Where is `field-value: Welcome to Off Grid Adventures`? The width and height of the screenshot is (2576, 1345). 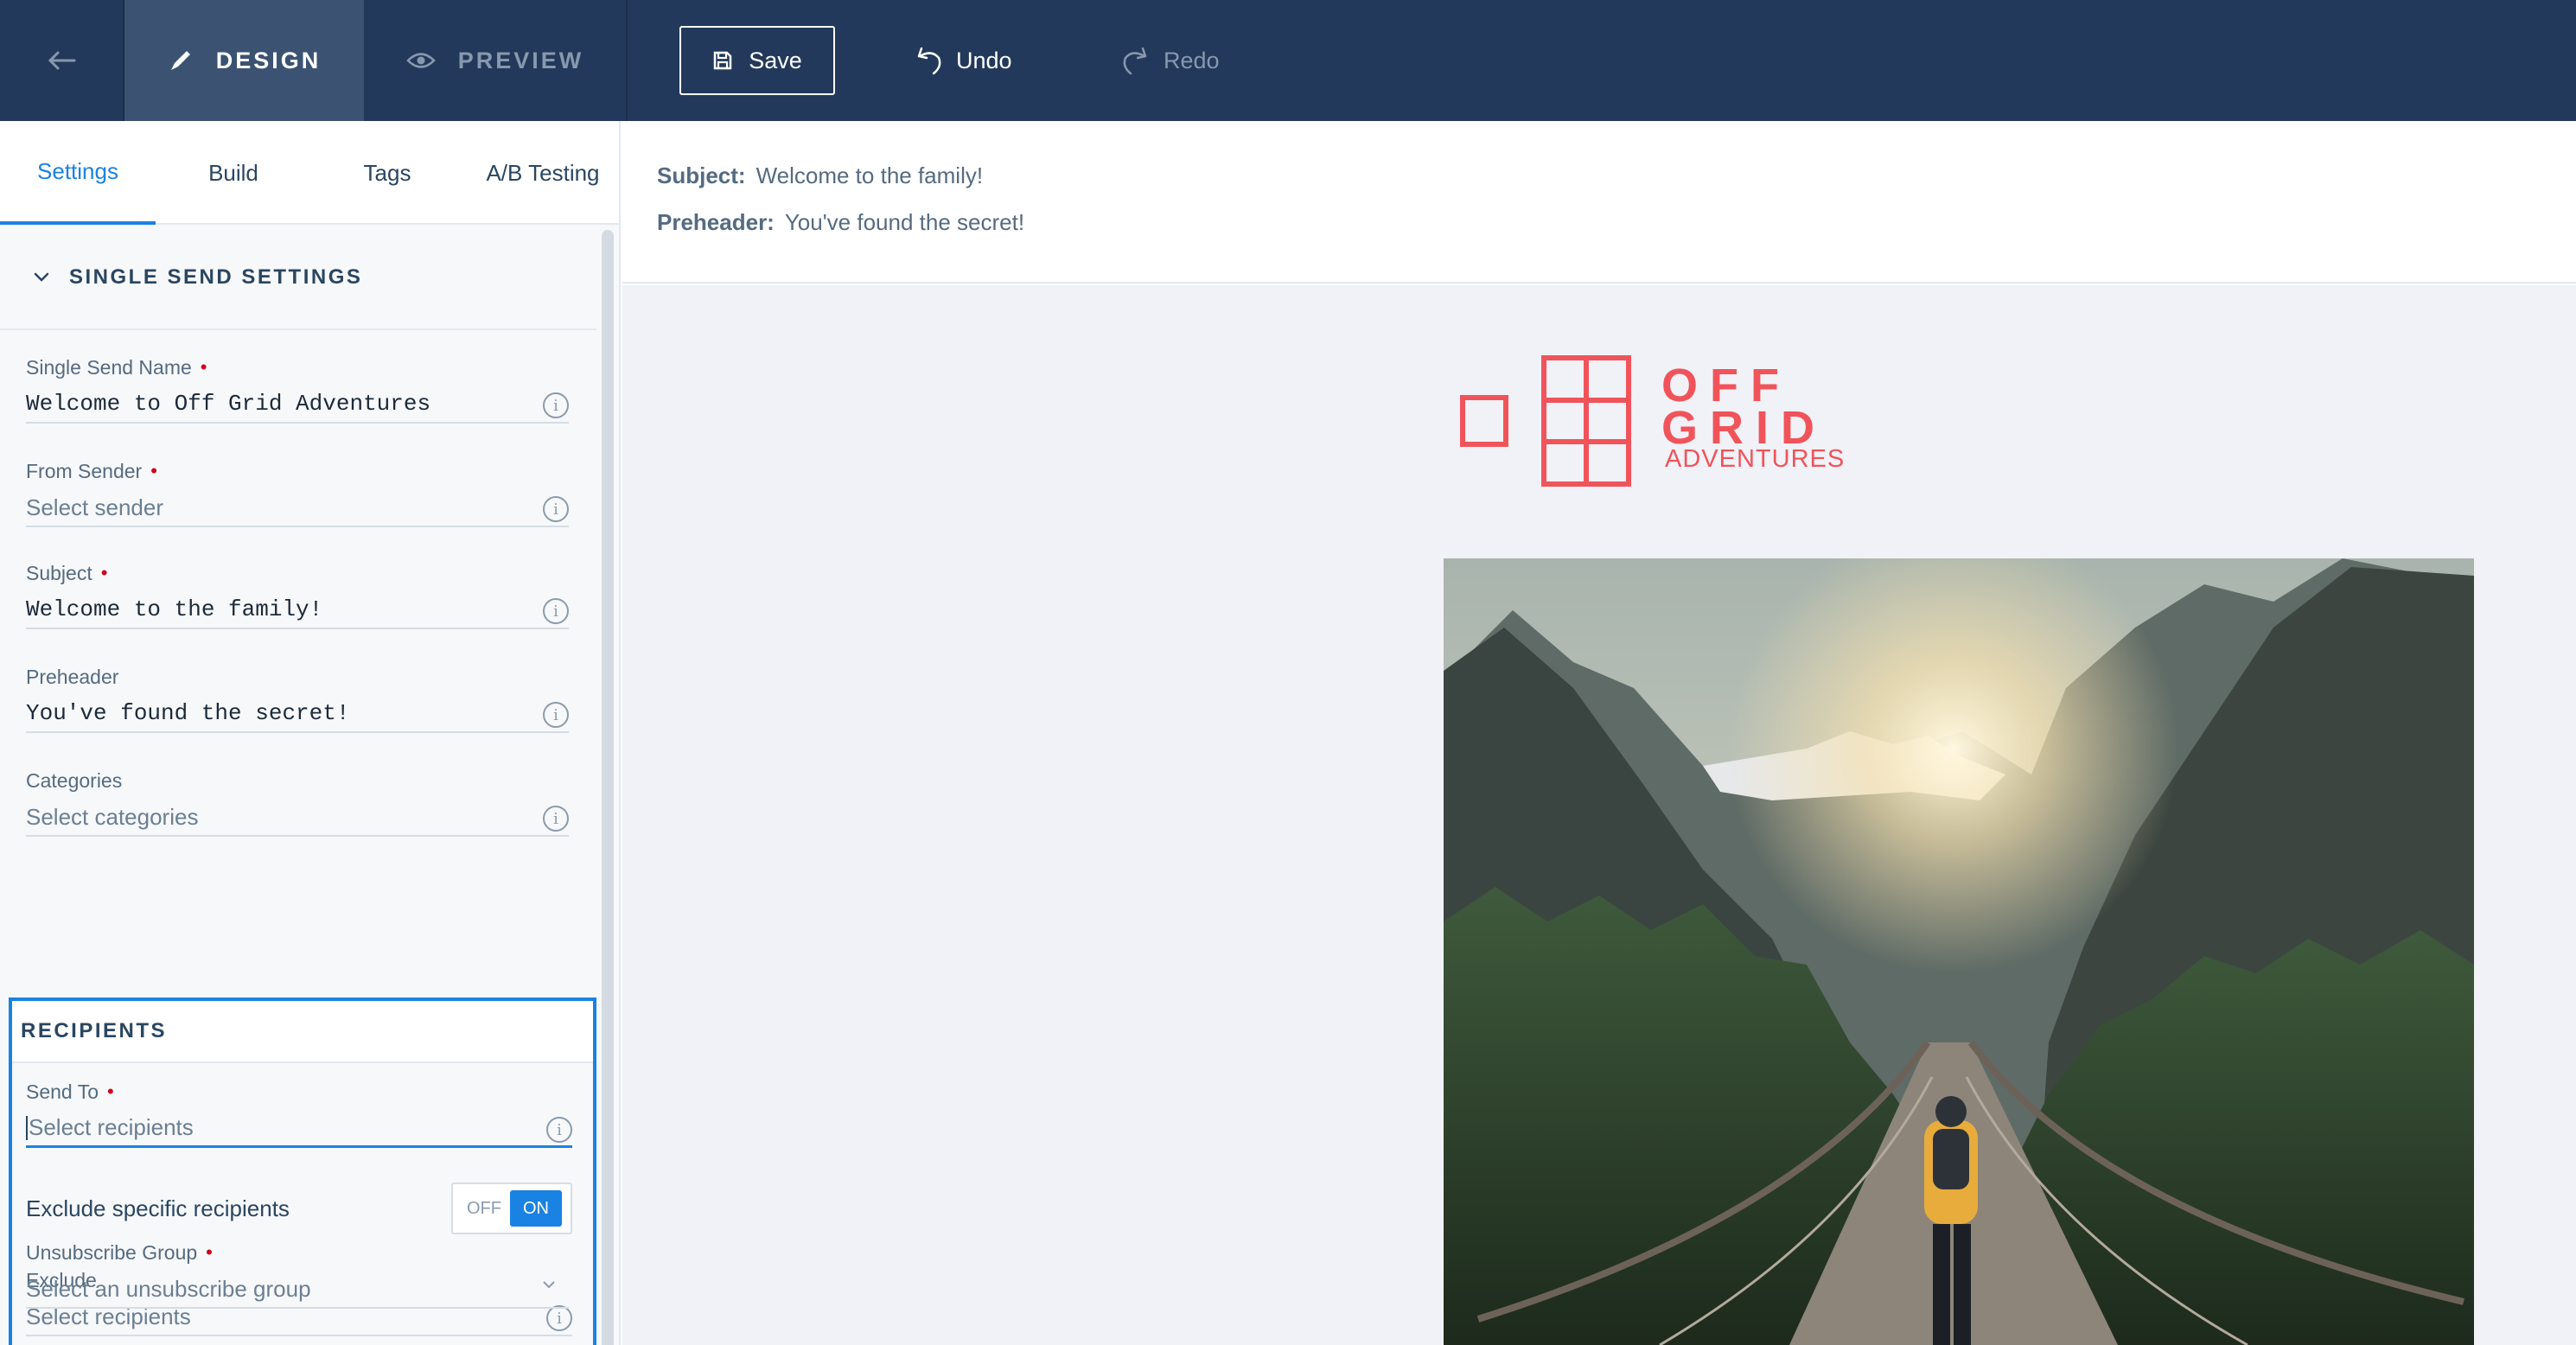 field-value: Welcome to Off Grid Adventures is located at coordinates (228, 404).